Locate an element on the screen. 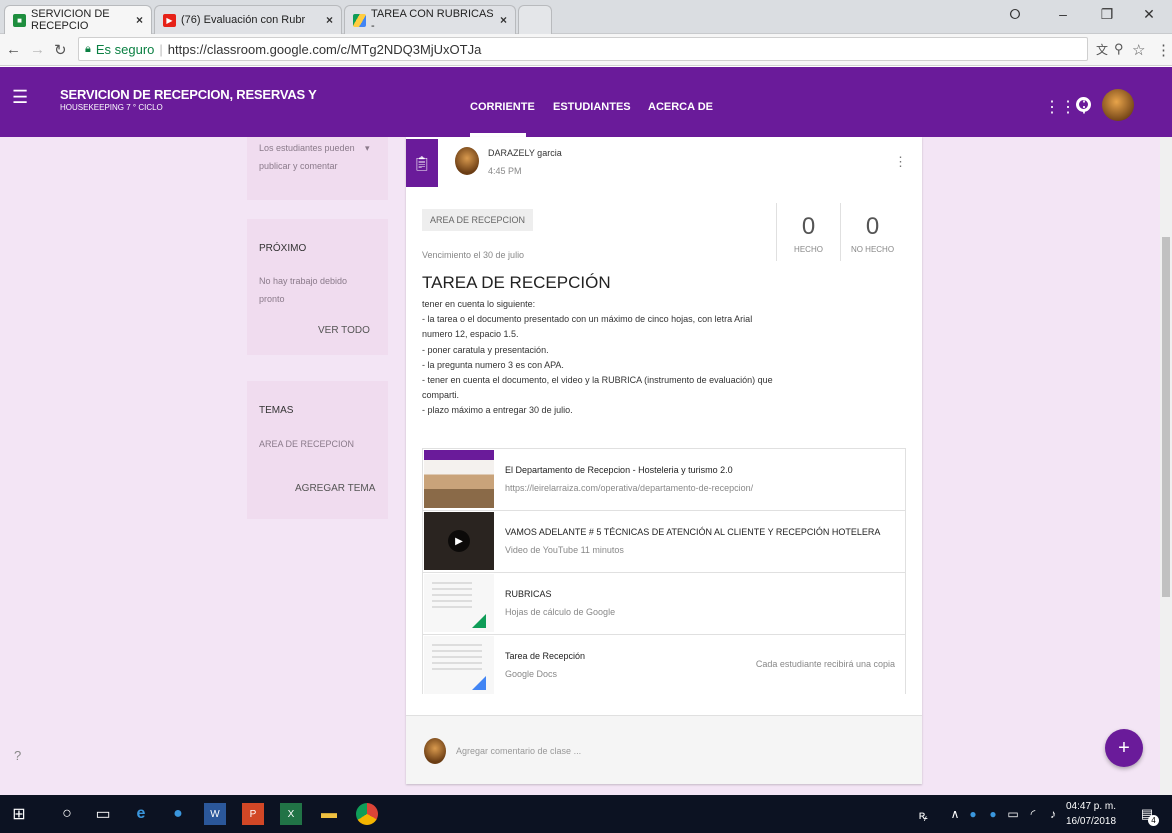  link-thumbnail is located at coordinates (459, 479).